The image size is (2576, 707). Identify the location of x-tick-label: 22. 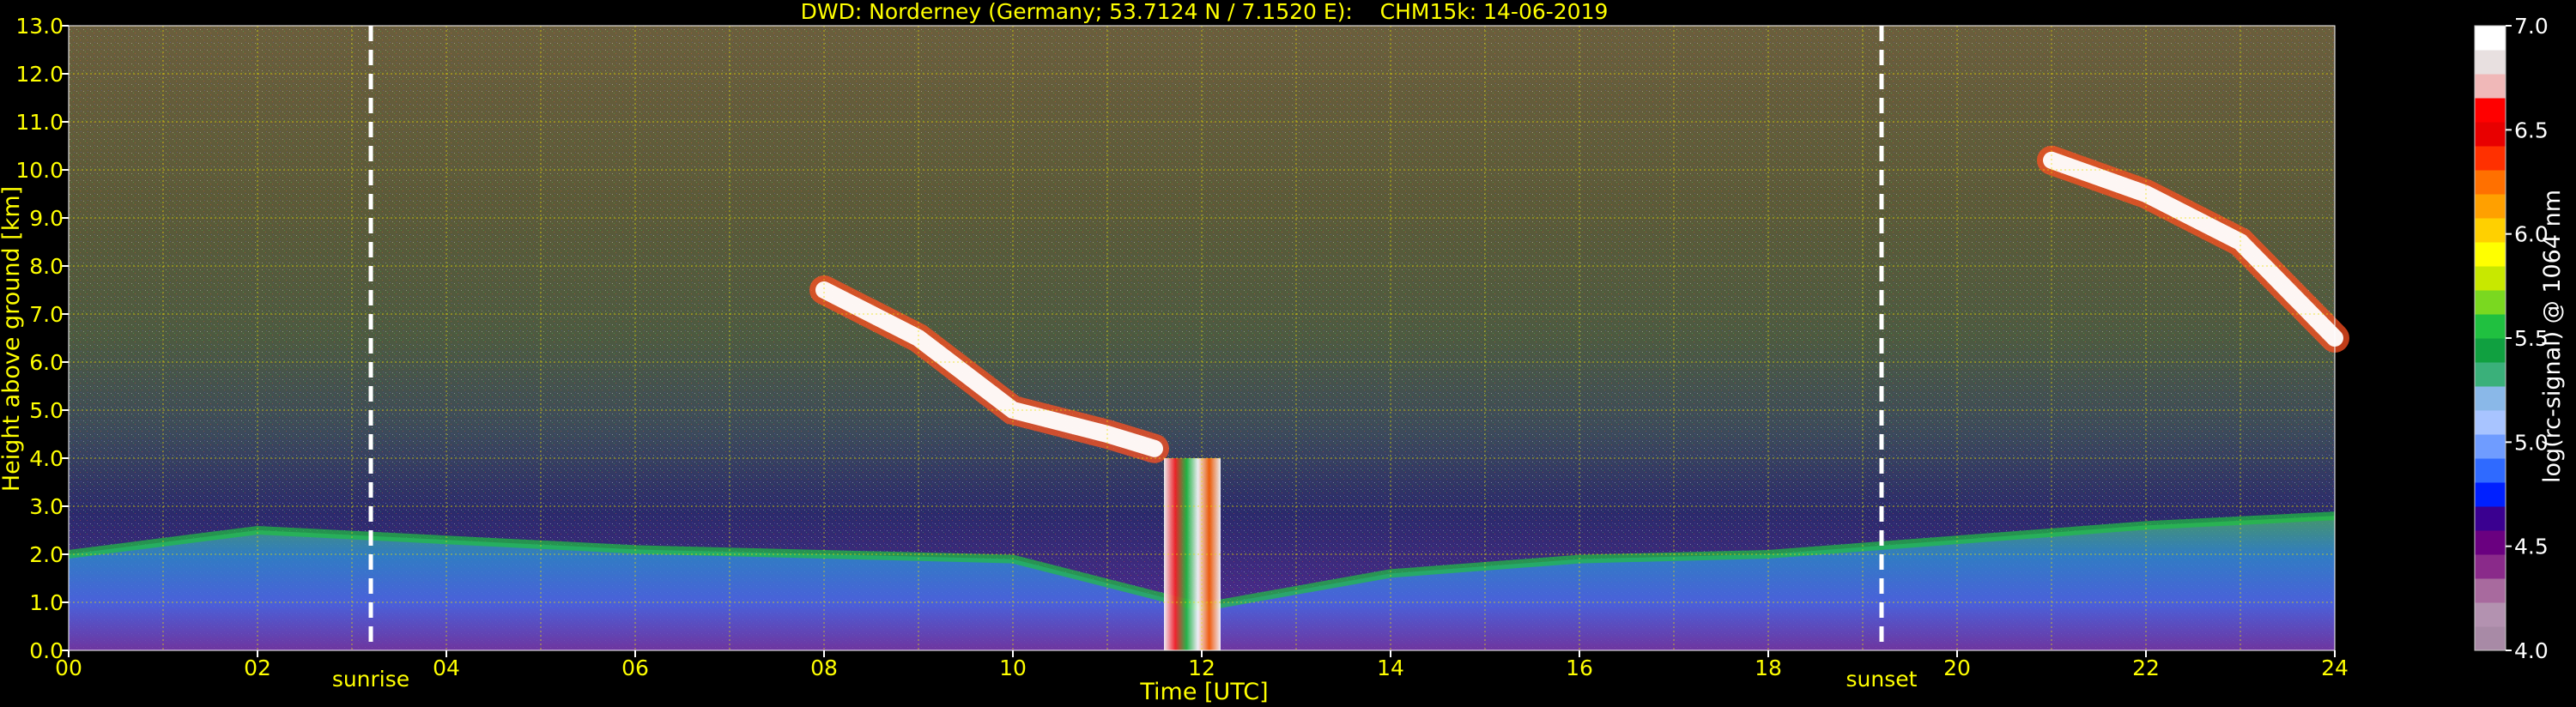
(2146, 668).